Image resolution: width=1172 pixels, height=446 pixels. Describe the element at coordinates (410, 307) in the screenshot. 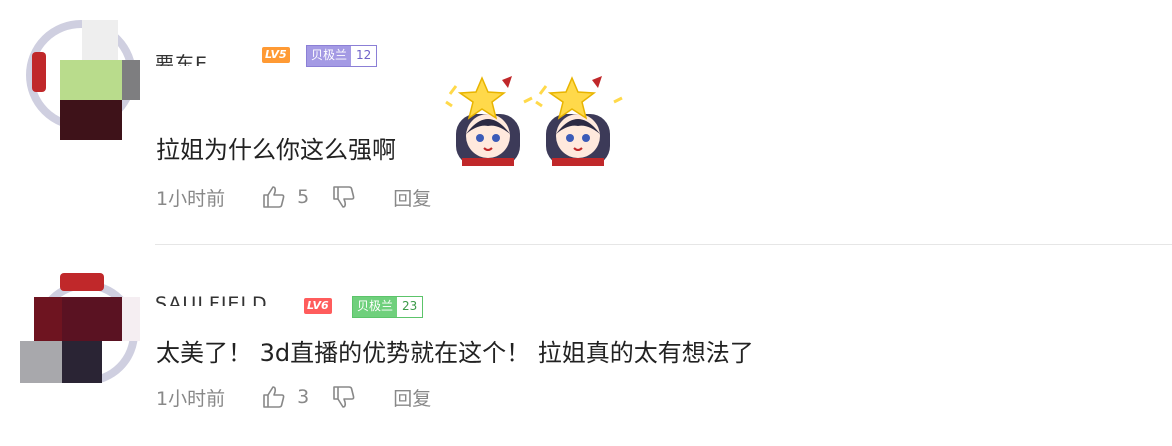

I see `medal-level: 23` at that location.